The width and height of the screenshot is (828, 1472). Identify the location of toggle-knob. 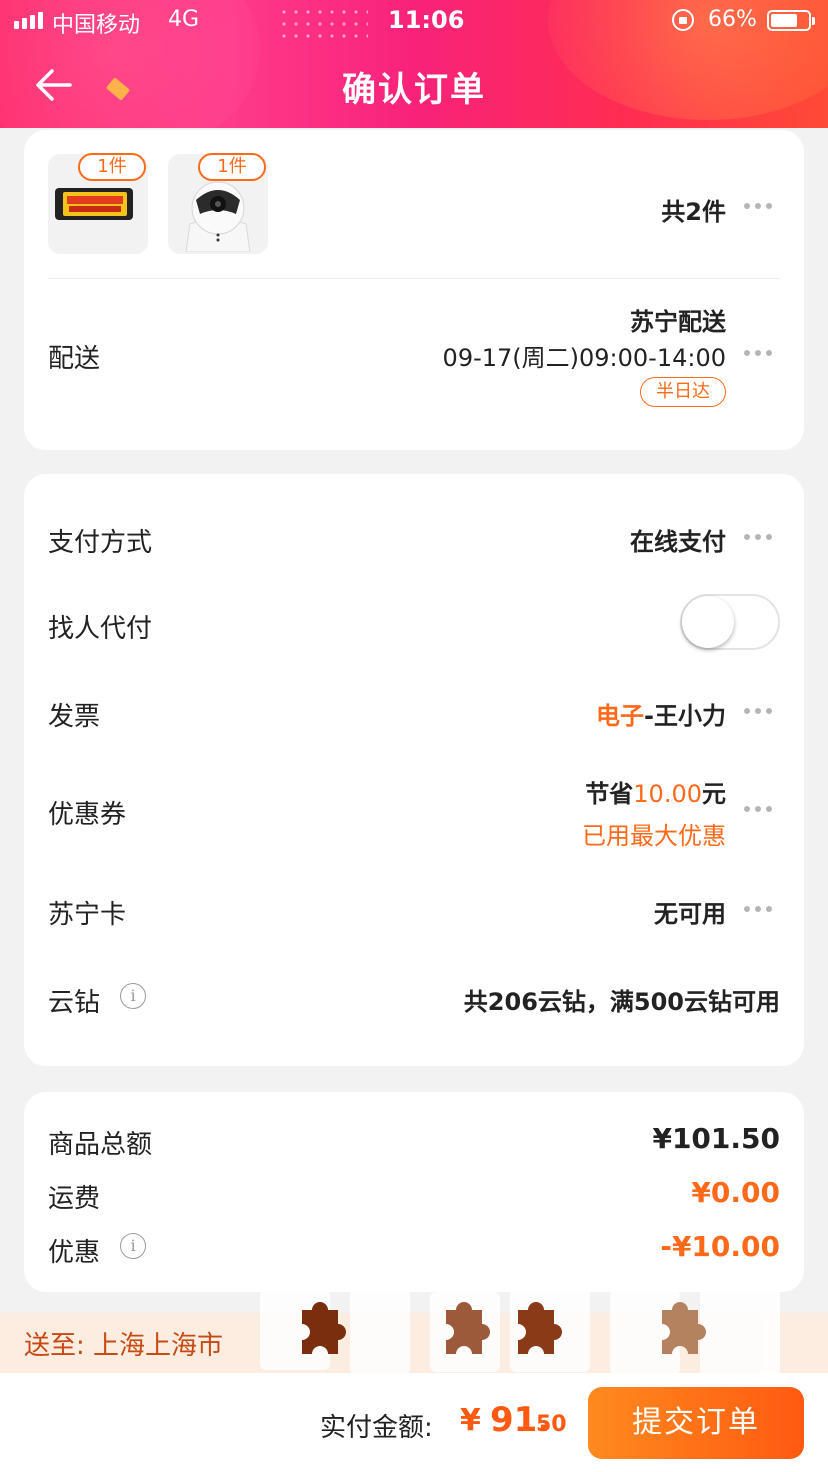
(708, 622).